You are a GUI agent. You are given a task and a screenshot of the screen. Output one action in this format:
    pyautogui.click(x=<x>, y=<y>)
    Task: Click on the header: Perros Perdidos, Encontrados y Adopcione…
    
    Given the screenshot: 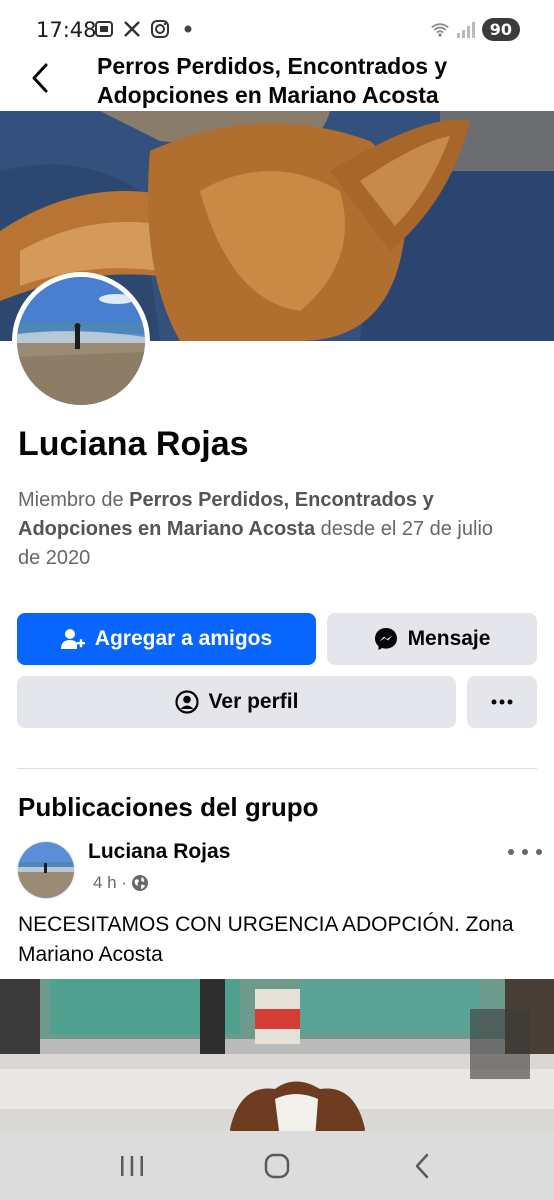 What is the action you would take?
    pyautogui.click(x=277, y=80)
    